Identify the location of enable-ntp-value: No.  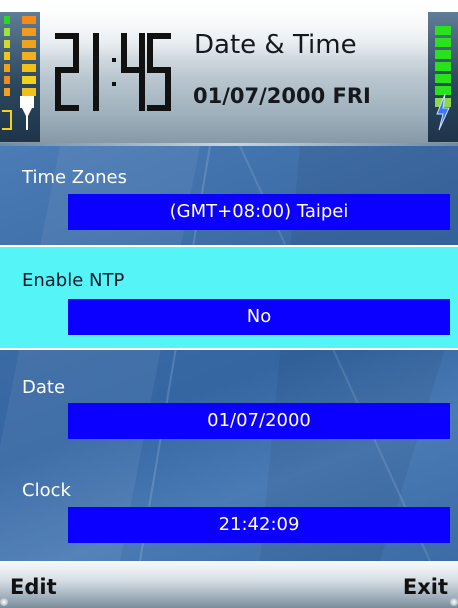
(259, 317).